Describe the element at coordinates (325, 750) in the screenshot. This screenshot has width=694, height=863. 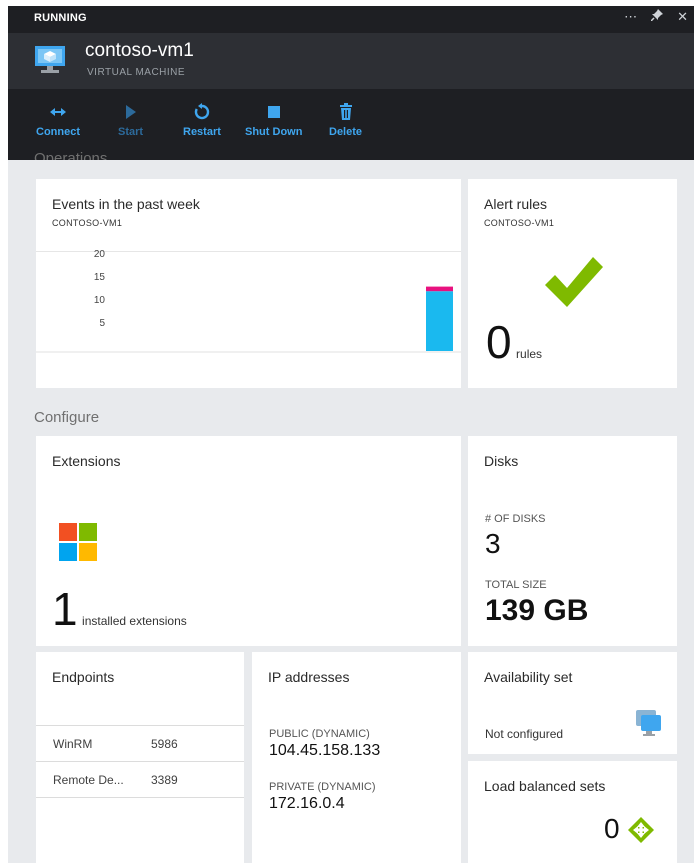
I see `public-ip-value: 104.45.158.133` at that location.